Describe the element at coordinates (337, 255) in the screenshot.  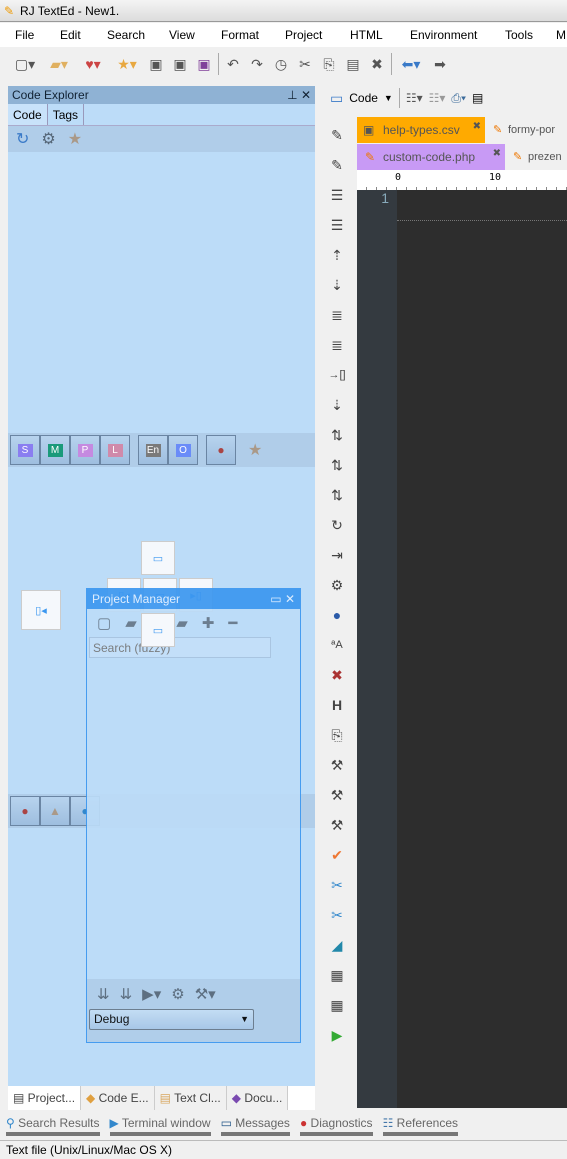
I see `sort-up-icon: ⇡` at that location.